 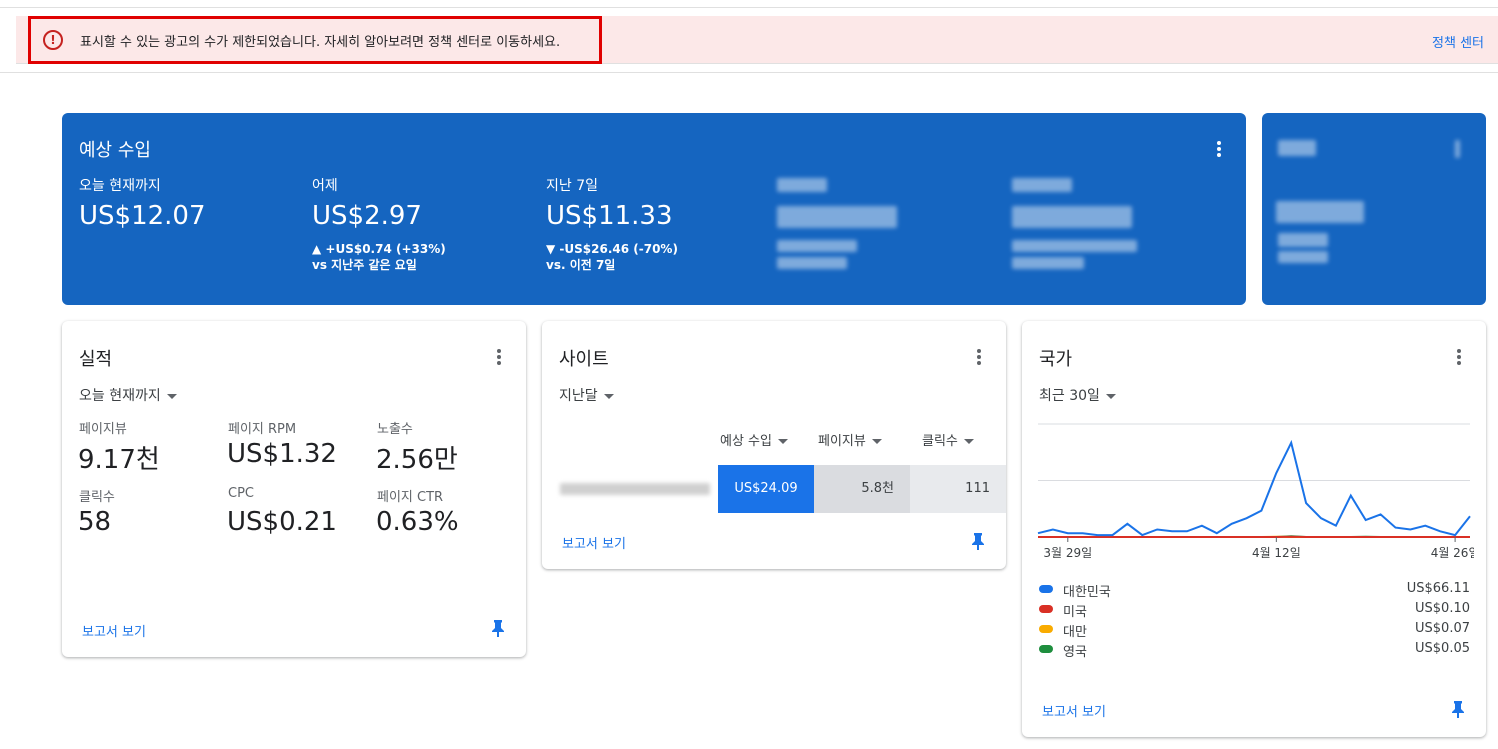 What do you see at coordinates (612, 257) in the screenshot?
I see `metric-change: ▼ -US$26.46 (-70%) vs. 이전 7일` at bounding box center [612, 257].